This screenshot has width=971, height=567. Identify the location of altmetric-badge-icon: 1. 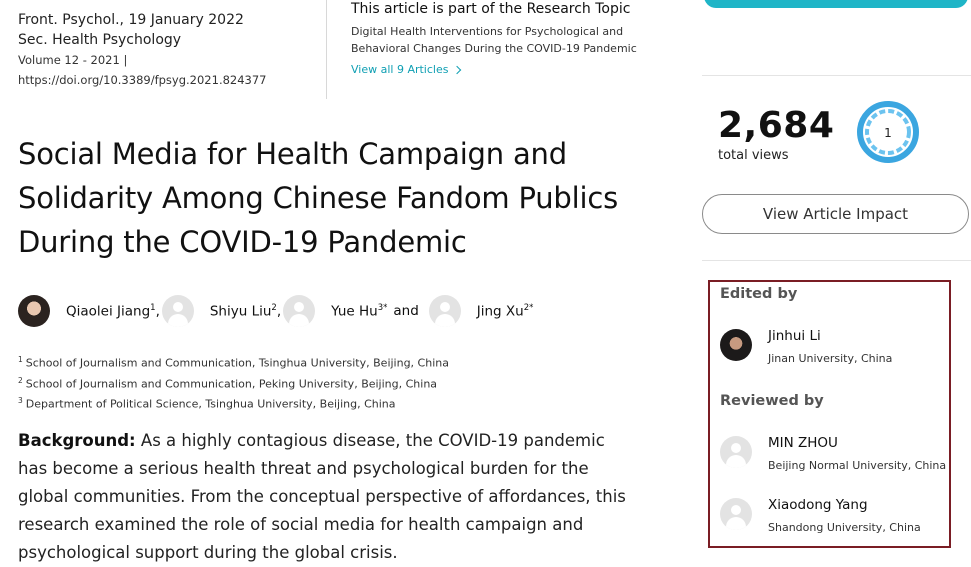
(888, 132).